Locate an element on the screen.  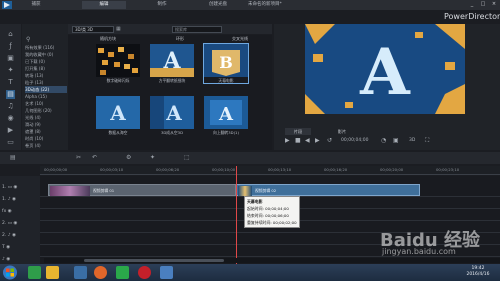
category-item: 转场 (13) is located at coordinates (46, 75).